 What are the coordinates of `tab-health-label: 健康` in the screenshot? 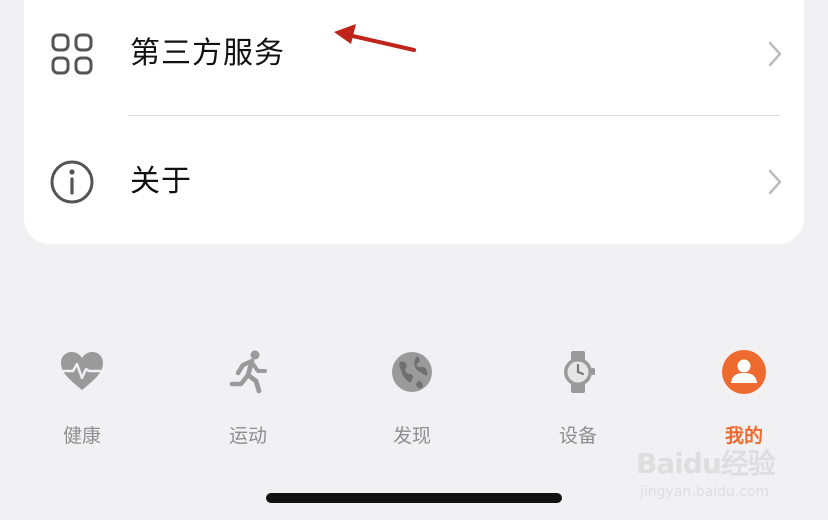 It's located at (81, 436).